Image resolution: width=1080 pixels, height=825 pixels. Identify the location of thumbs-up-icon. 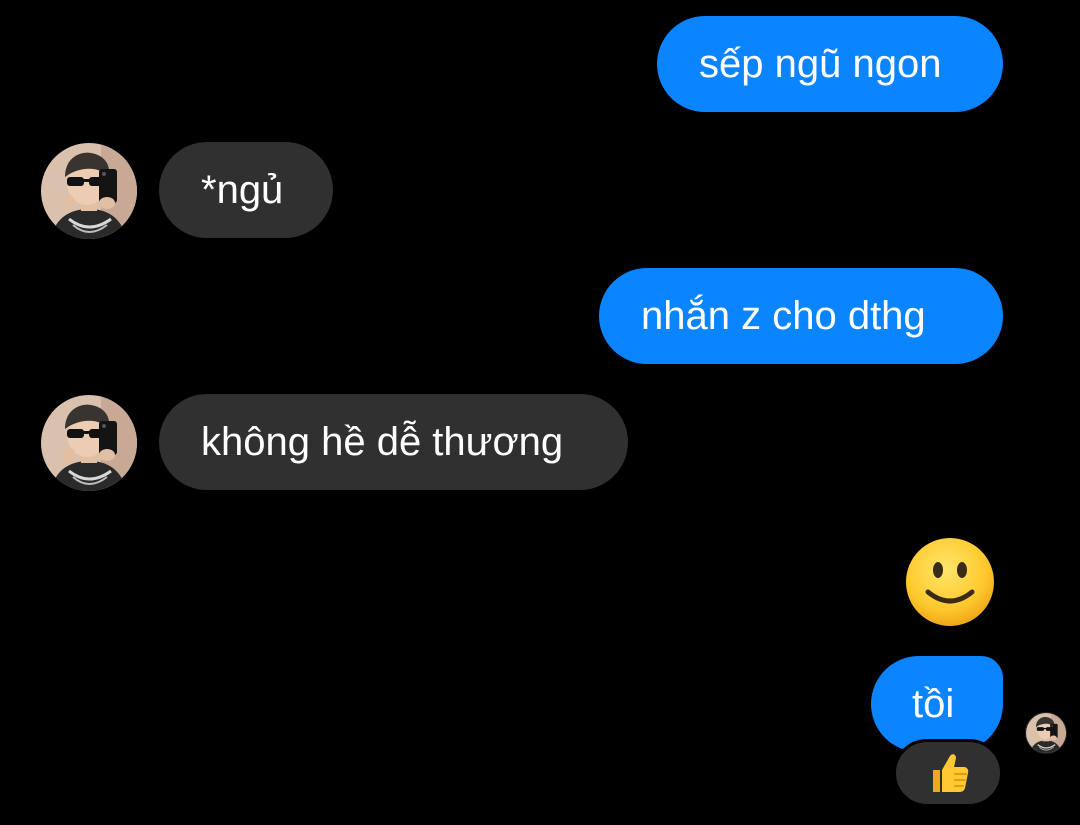
(951, 773).